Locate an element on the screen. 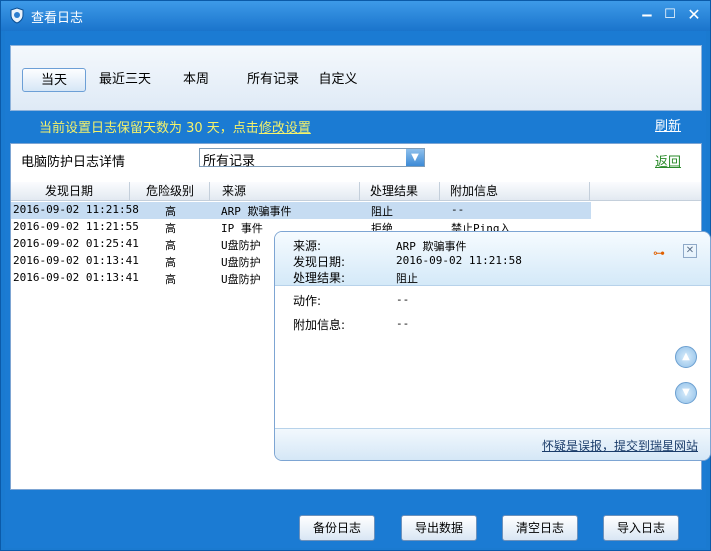  export-data-button: 导出数据 is located at coordinates (439, 528).